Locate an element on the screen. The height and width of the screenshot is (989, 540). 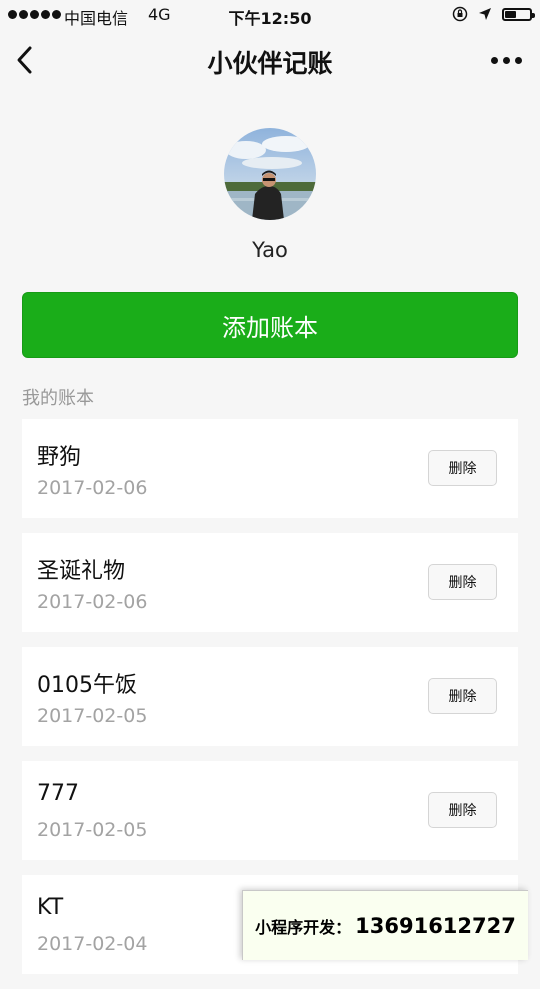
book-item: 圣诞礼物 2017-02-06 删除 is located at coordinates (270, 582).